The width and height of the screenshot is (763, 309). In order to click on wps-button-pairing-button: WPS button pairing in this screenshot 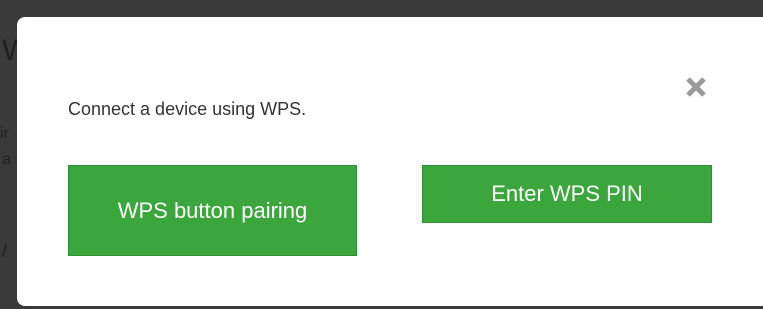, I will do `click(212, 210)`.